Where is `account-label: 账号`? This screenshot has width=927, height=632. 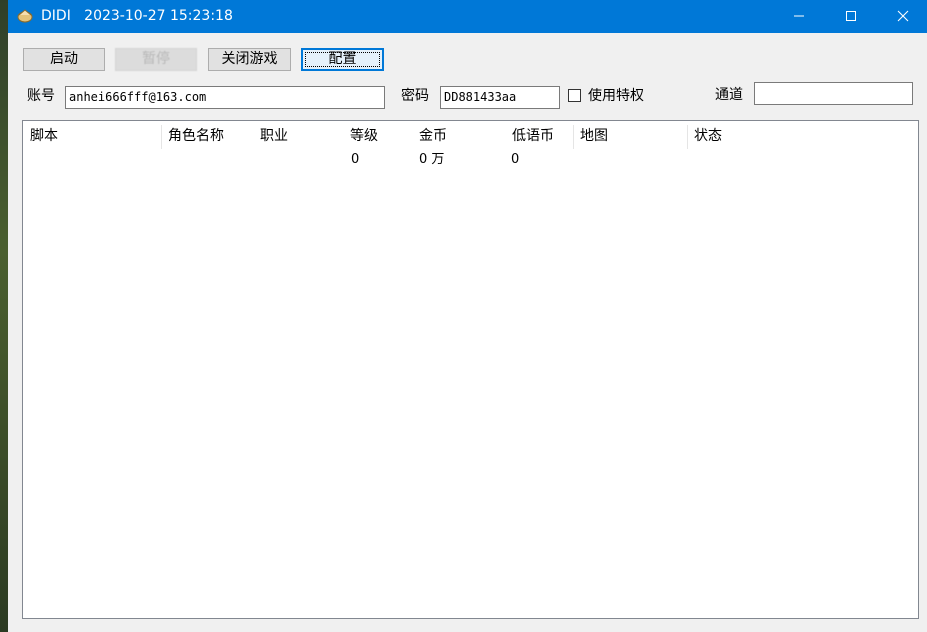
account-label: 账号 is located at coordinates (41, 96).